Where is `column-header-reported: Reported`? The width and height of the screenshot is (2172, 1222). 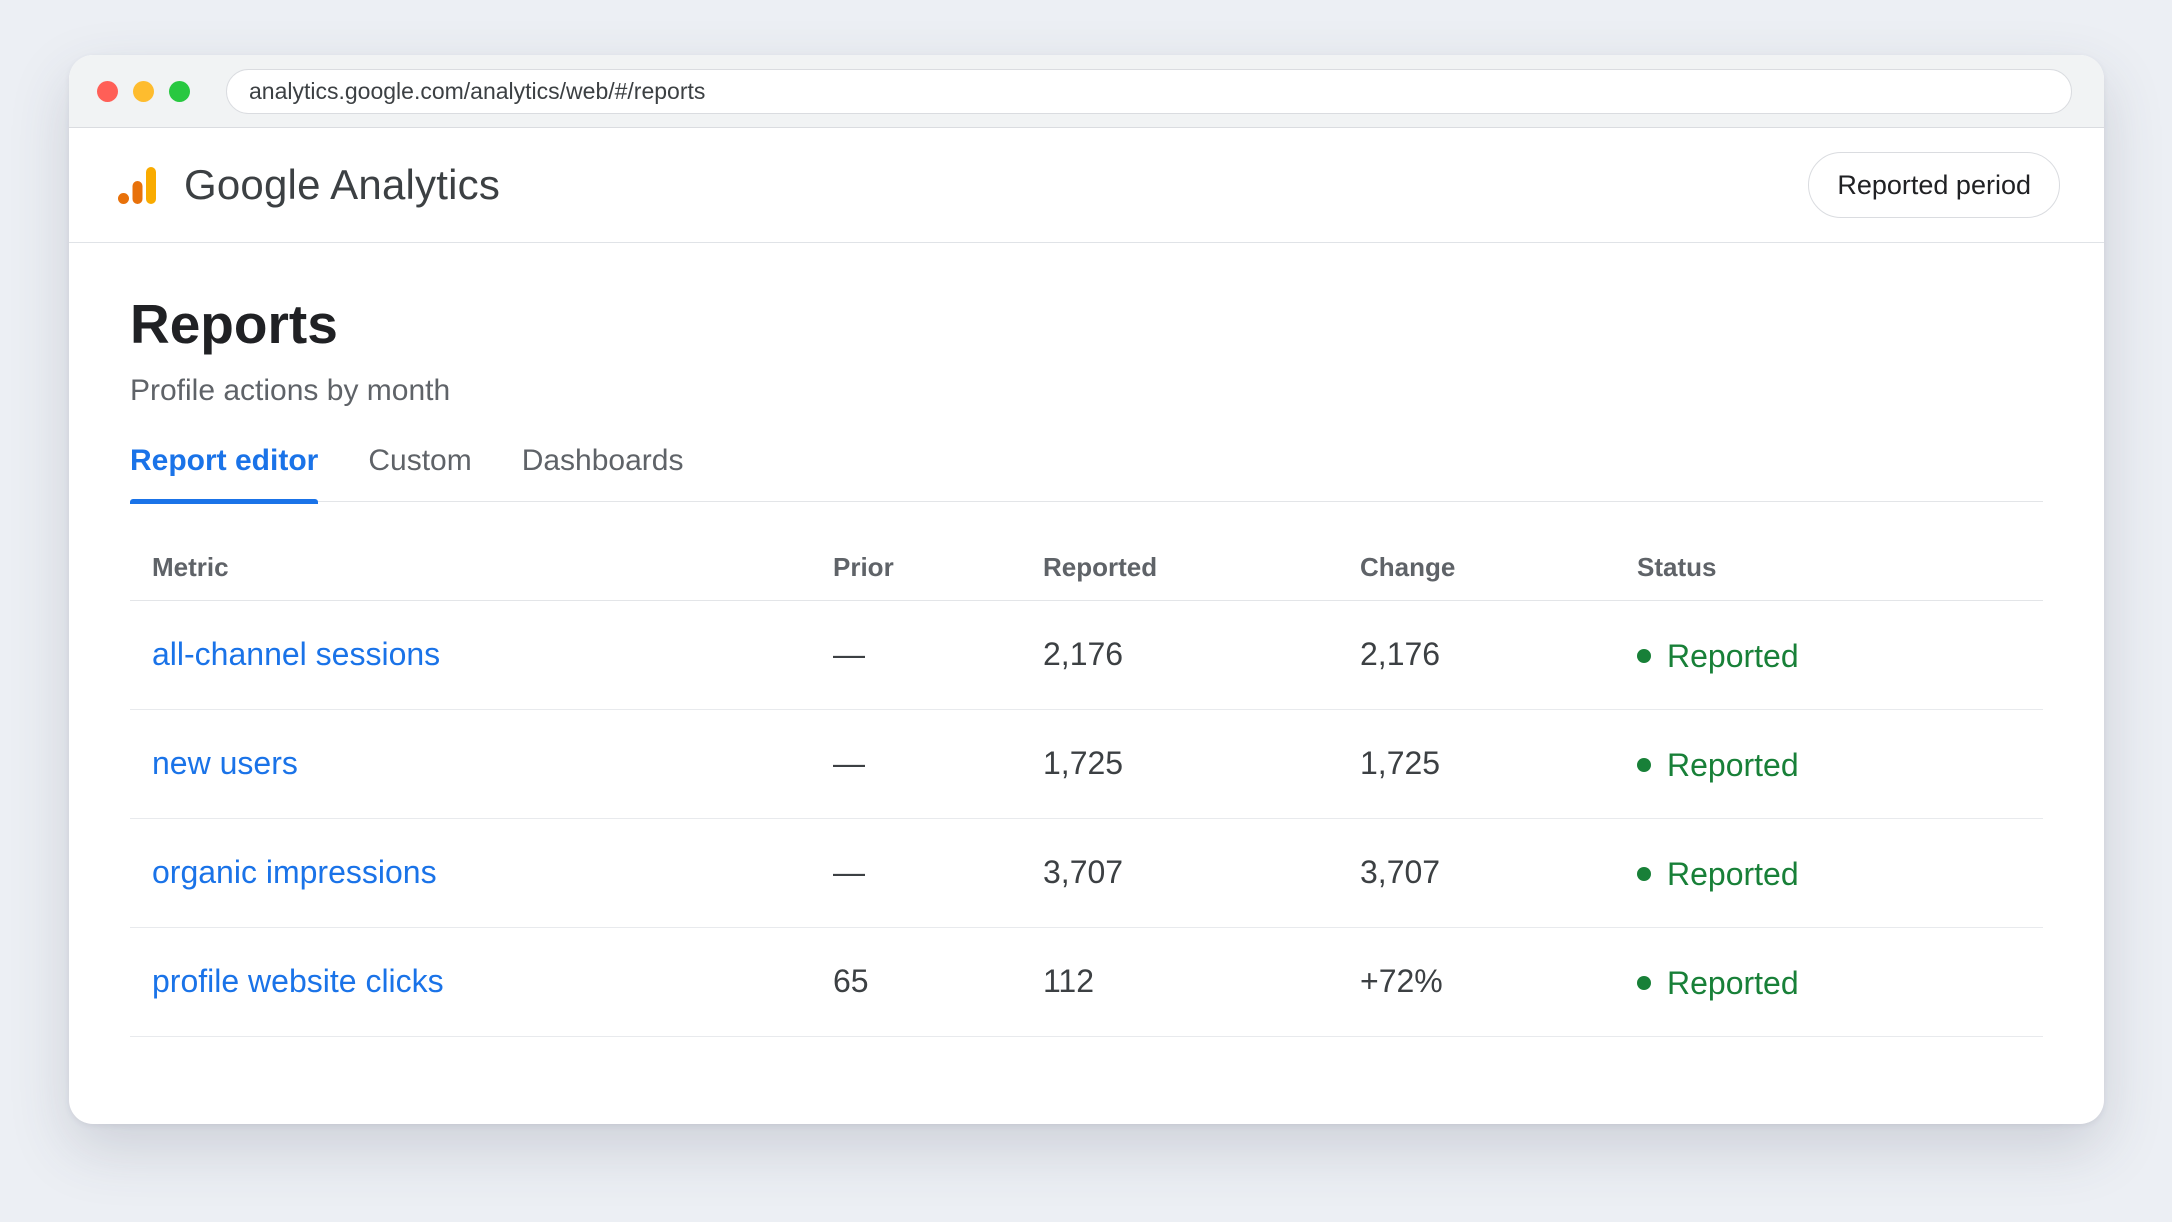
column-header-reported: Reported is located at coordinates (1201, 570).